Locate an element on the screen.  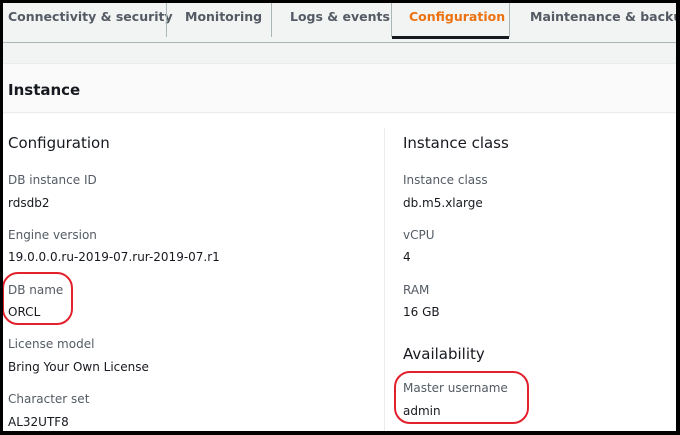
highlight-db-name is located at coordinates (38, 298).